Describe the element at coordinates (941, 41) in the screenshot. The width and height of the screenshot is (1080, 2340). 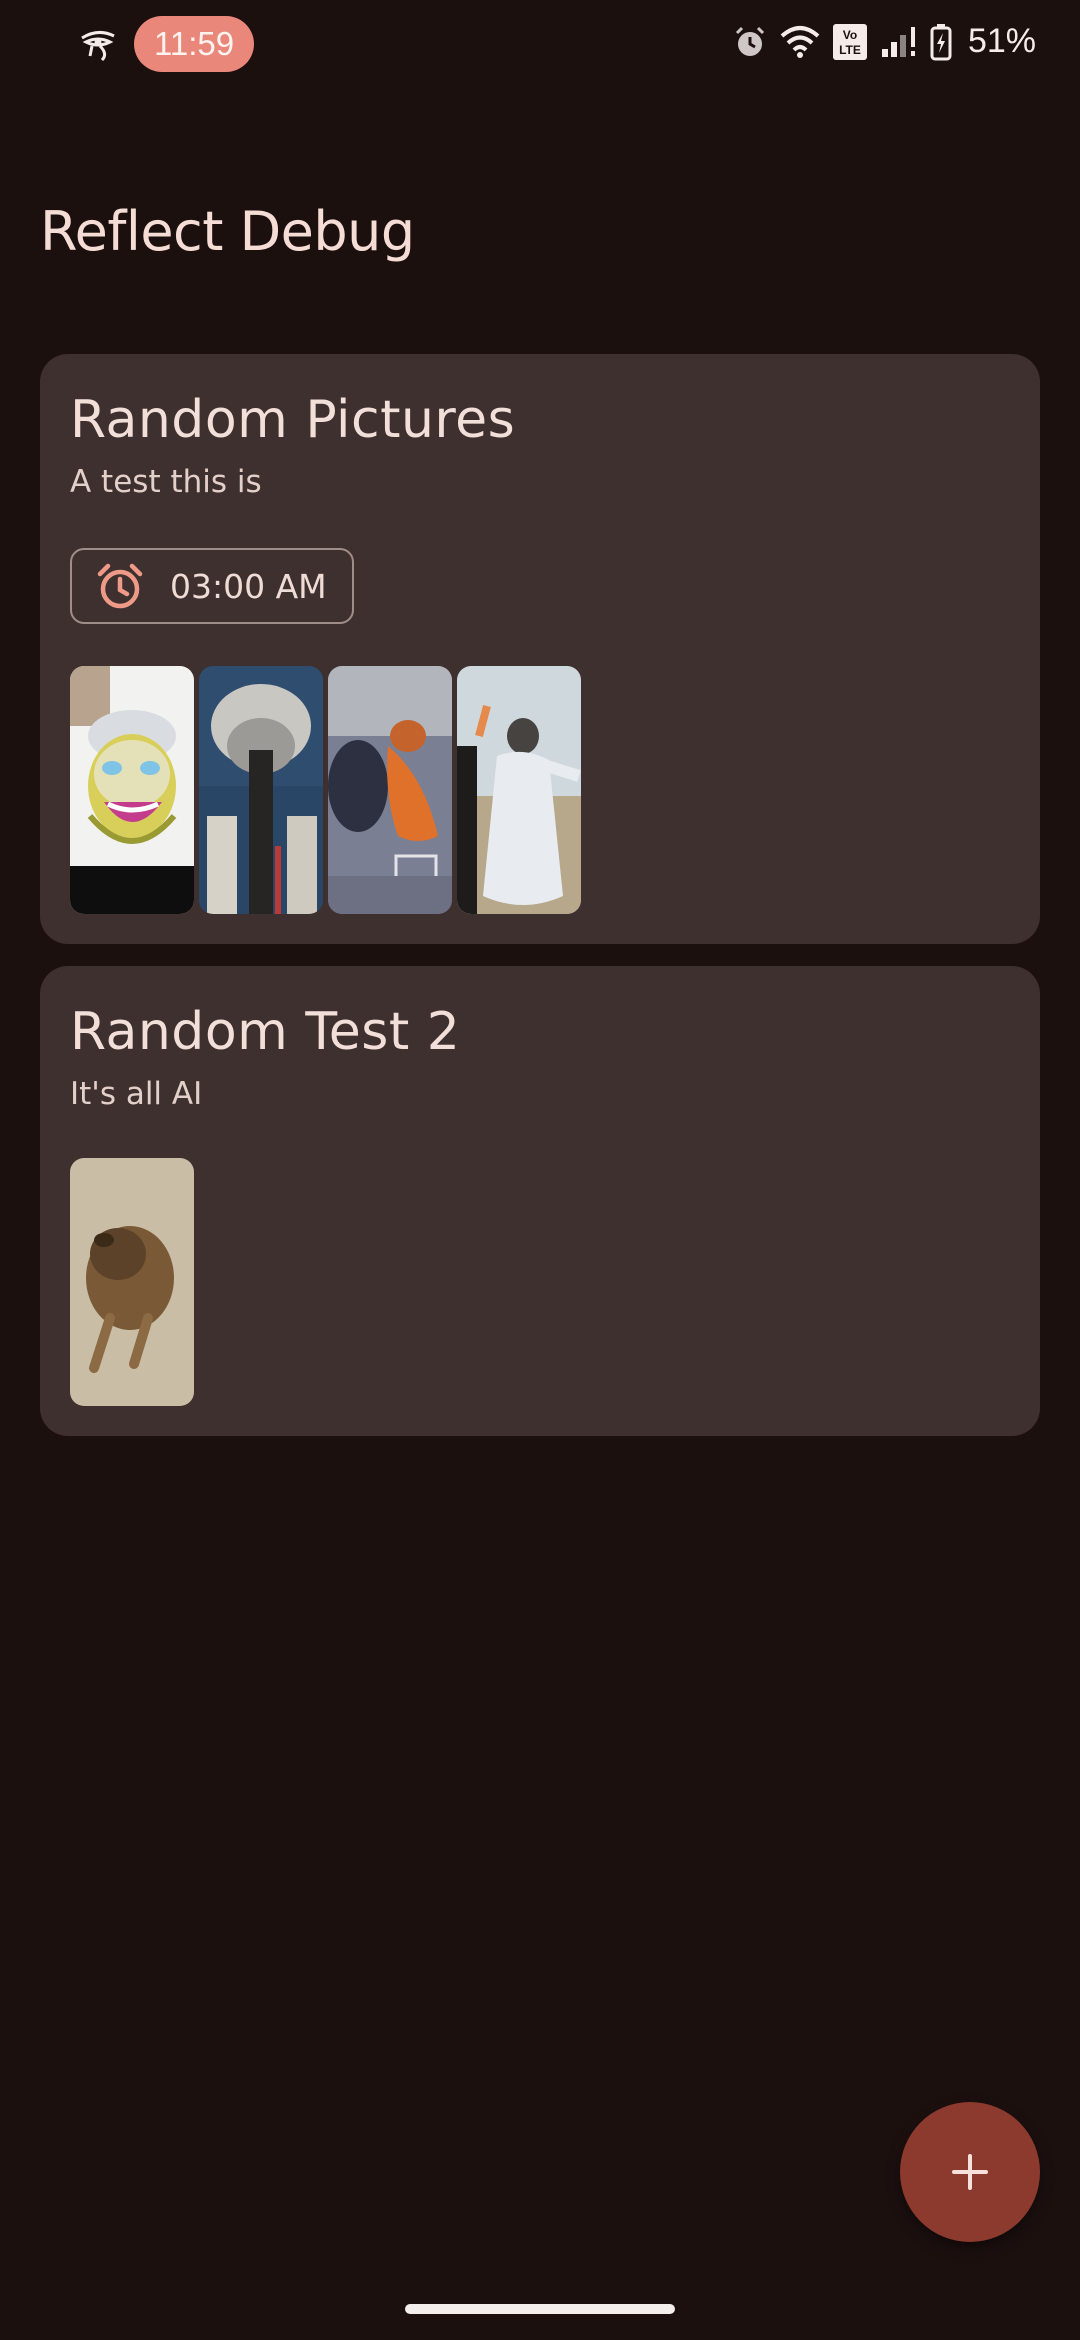
I see `battery-charging-icon` at that location.